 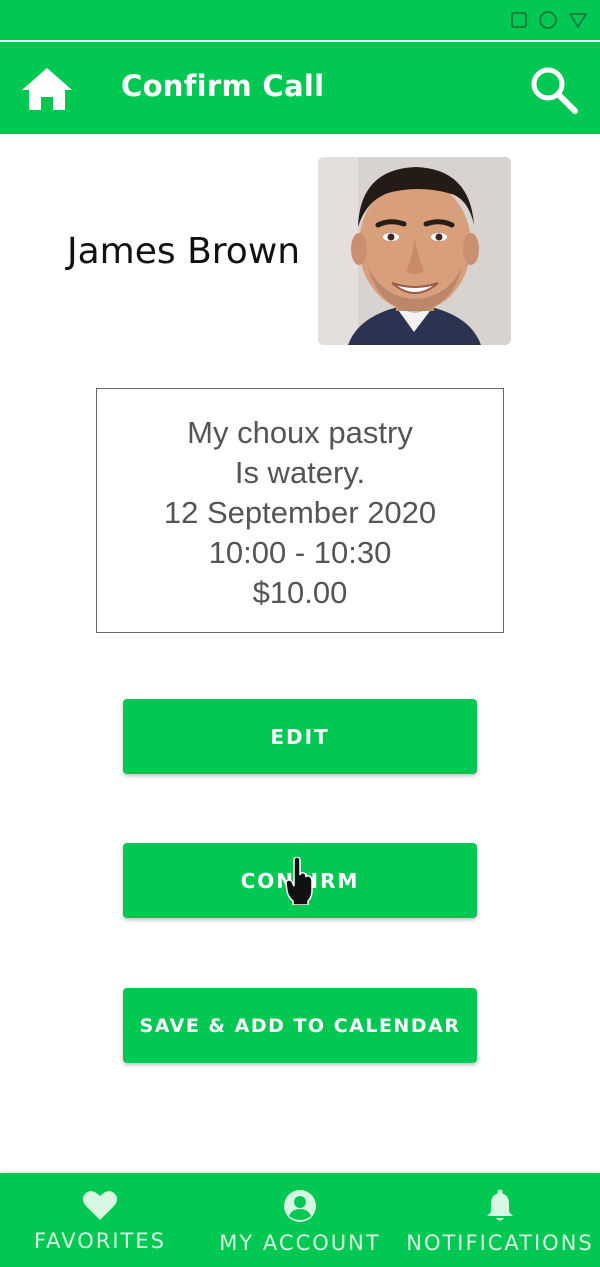 I want to click on search-icon, so click(x=554, y=90).